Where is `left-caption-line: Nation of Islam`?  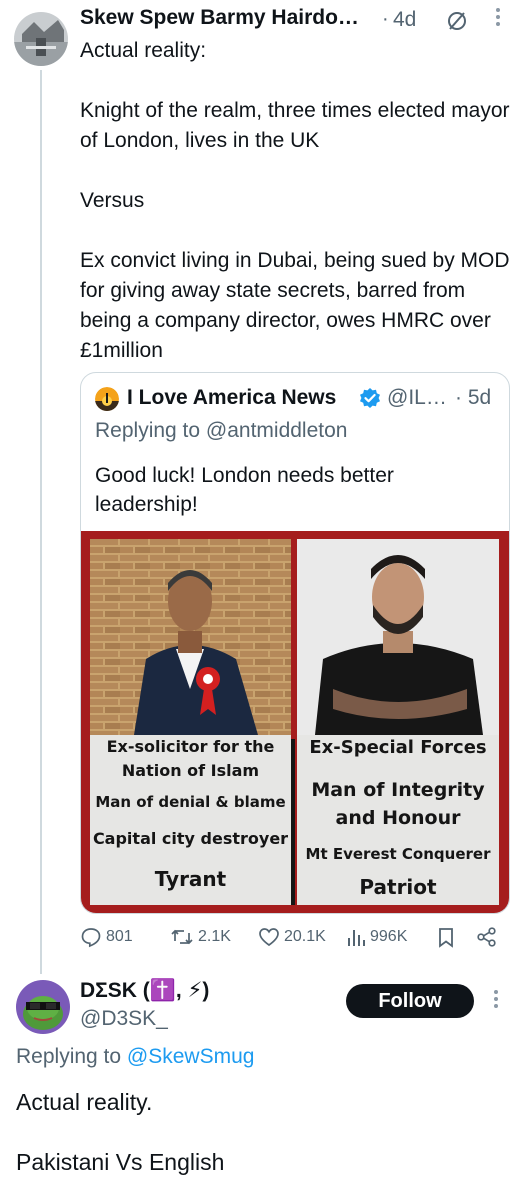
left-caption-line: Nation of Islam is located at coordinates (190, 770).